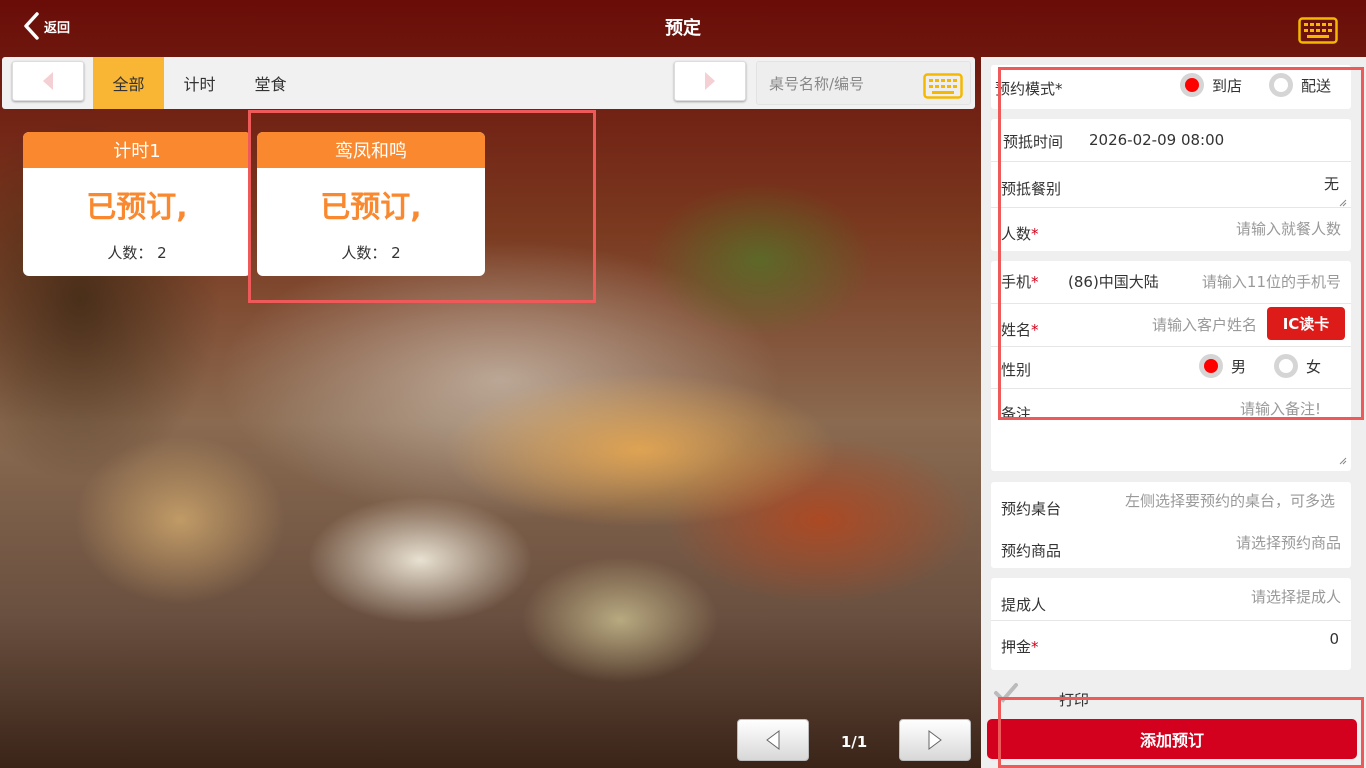 Image resolution: width=1366 pixels, height=768 pixels. I want to click on name-label: 姓名*, so click(1020, 330).